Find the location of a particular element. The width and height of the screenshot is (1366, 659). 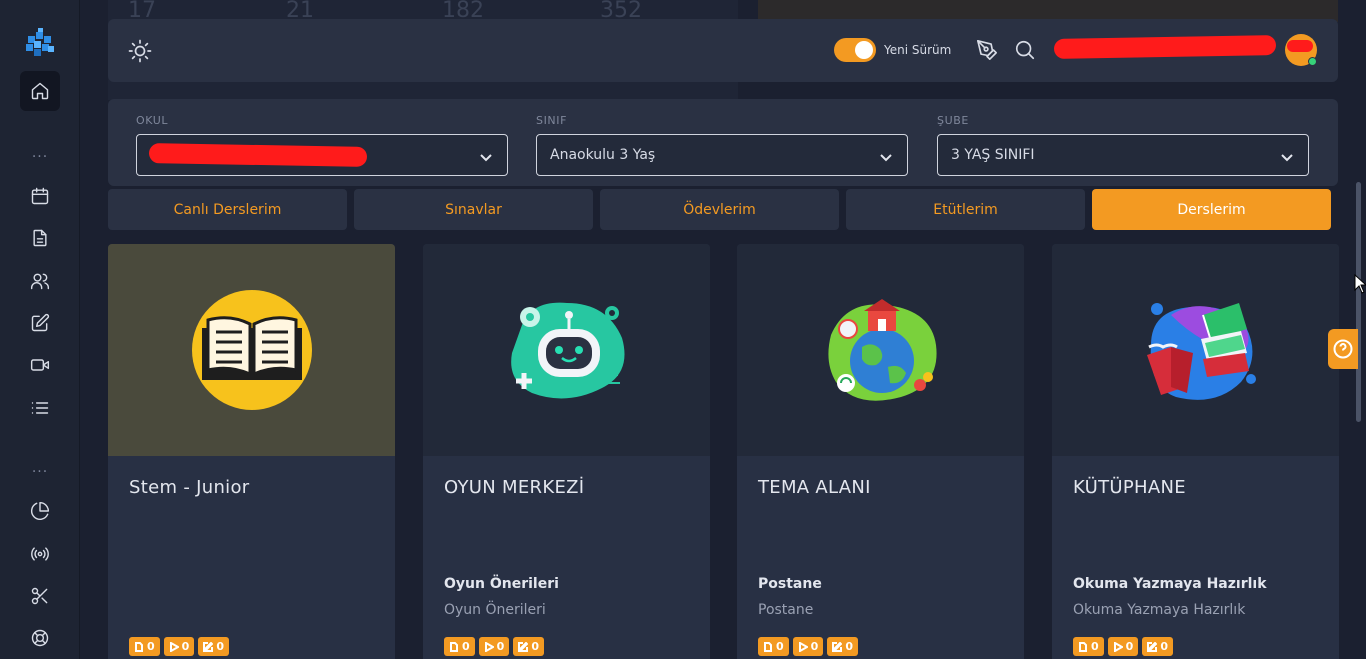

card-description: Oyun Önerileri is located at coordinates (495, 610).